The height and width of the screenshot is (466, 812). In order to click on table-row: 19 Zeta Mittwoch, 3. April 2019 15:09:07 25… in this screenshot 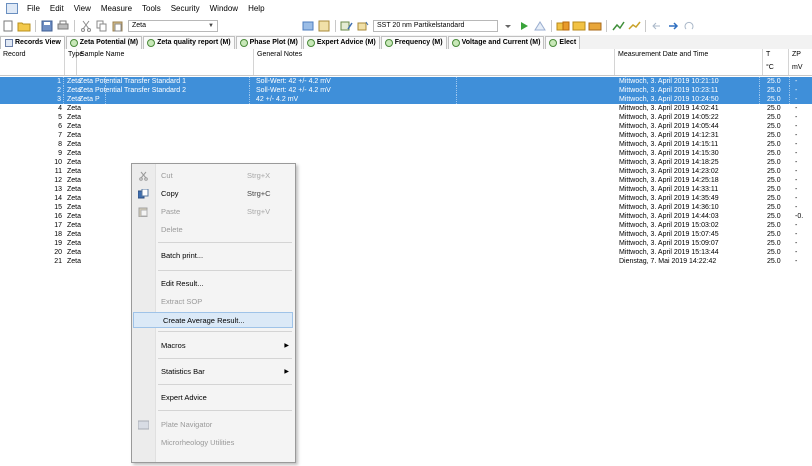, I will do `click(406, 243)`.